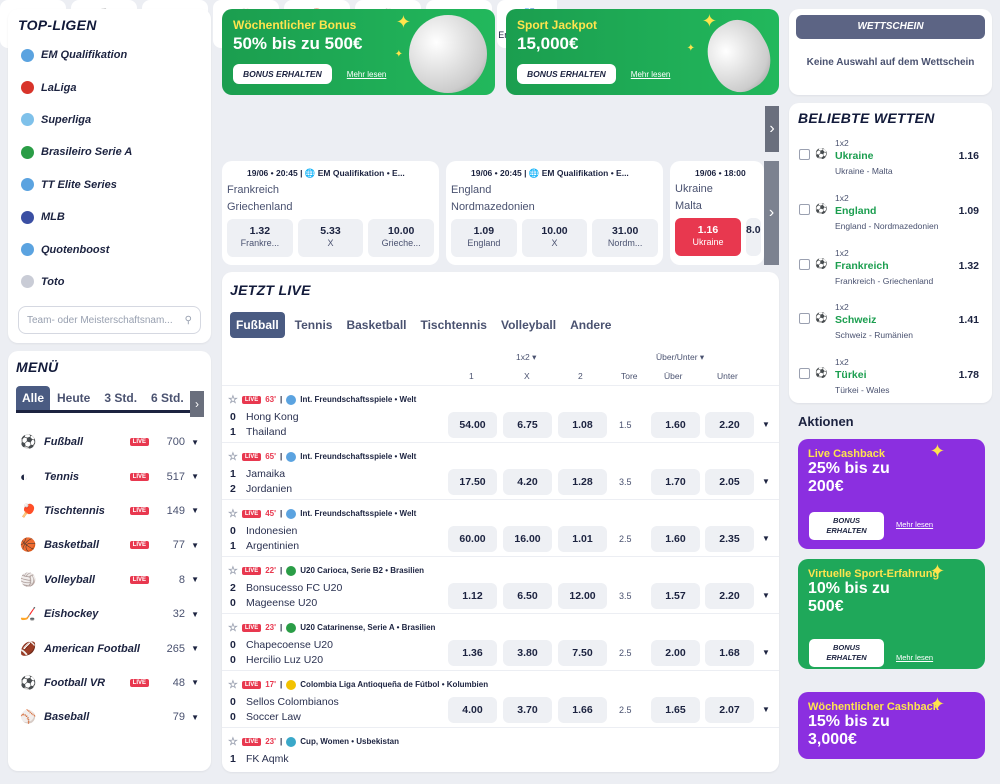 The height and width of the screenshot is (784, 1000). Describe the element at coordinates (729, 482) in the screenshot. I see `odd-button: 2.05` at that location.